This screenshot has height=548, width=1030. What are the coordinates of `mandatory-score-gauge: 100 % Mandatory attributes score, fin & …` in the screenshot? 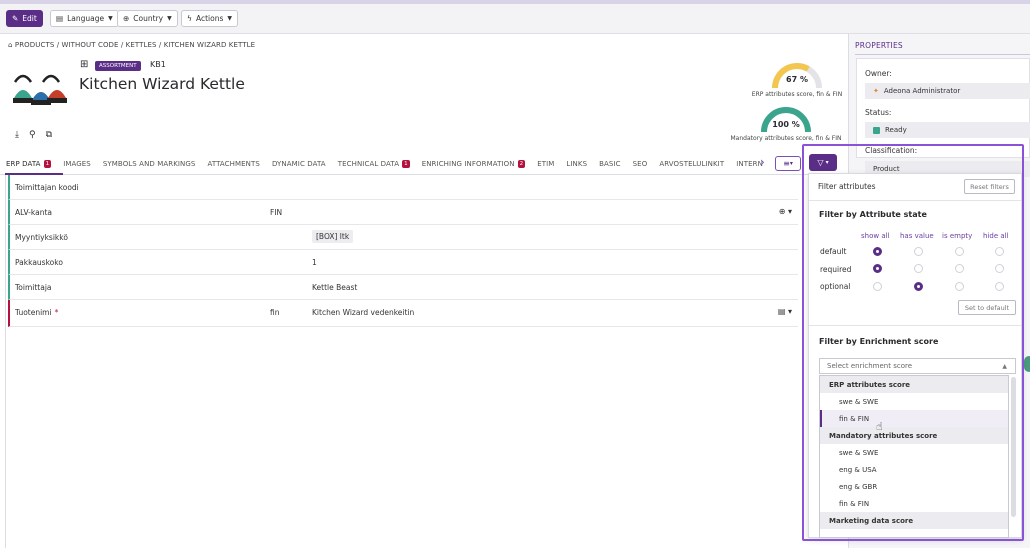 It's located at (786, 124).